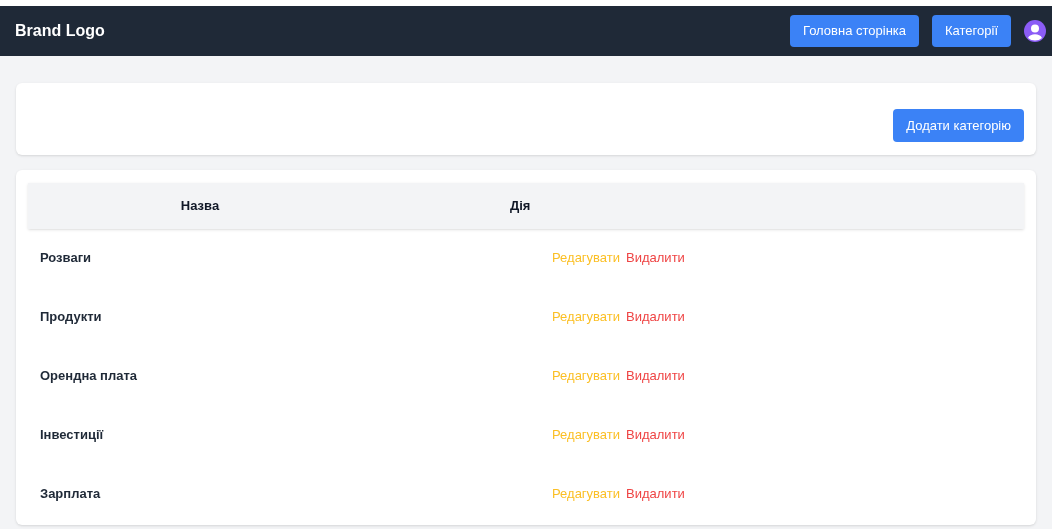 This screenshot has width=1052, height=529. I want to click on category-name: Зарплата, so click(70, 494).